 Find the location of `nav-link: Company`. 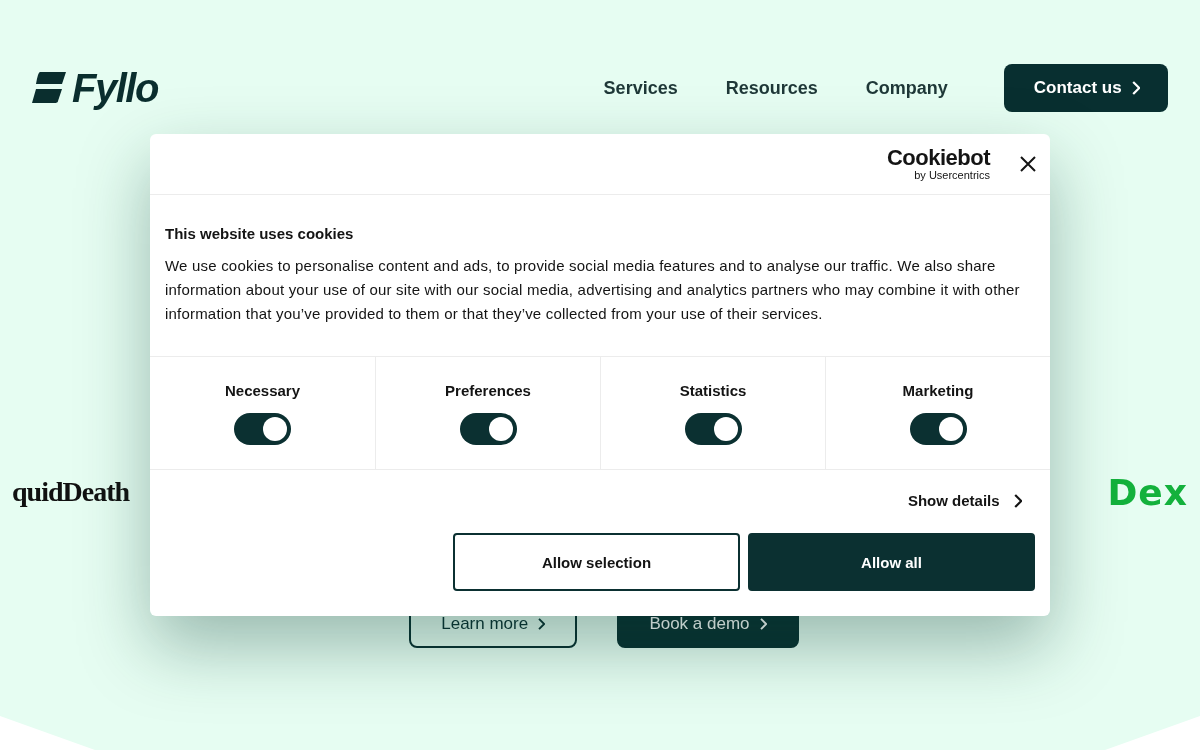

nav-link: Company is located at coordinates (906, 88).